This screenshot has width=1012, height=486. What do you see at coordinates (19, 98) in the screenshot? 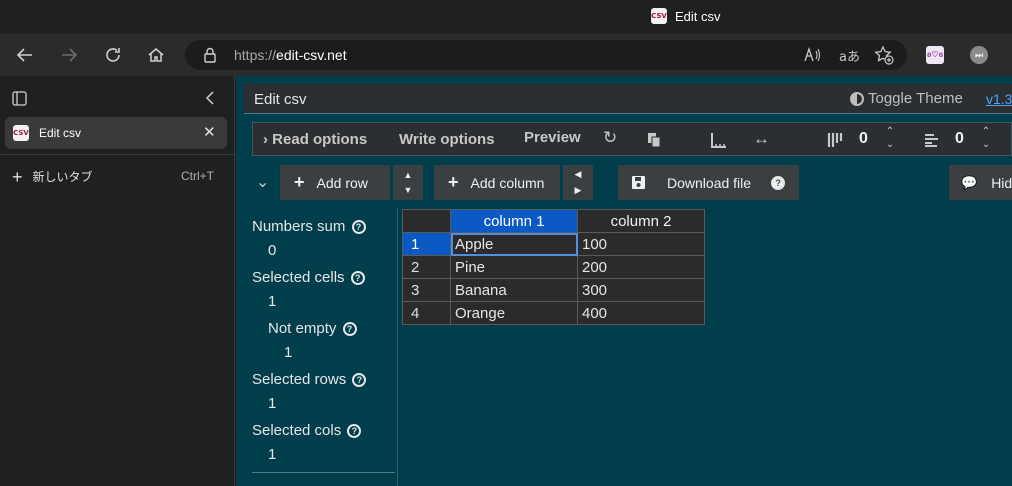
I see `tab-actions-icon` at bounding box center [19, 98].